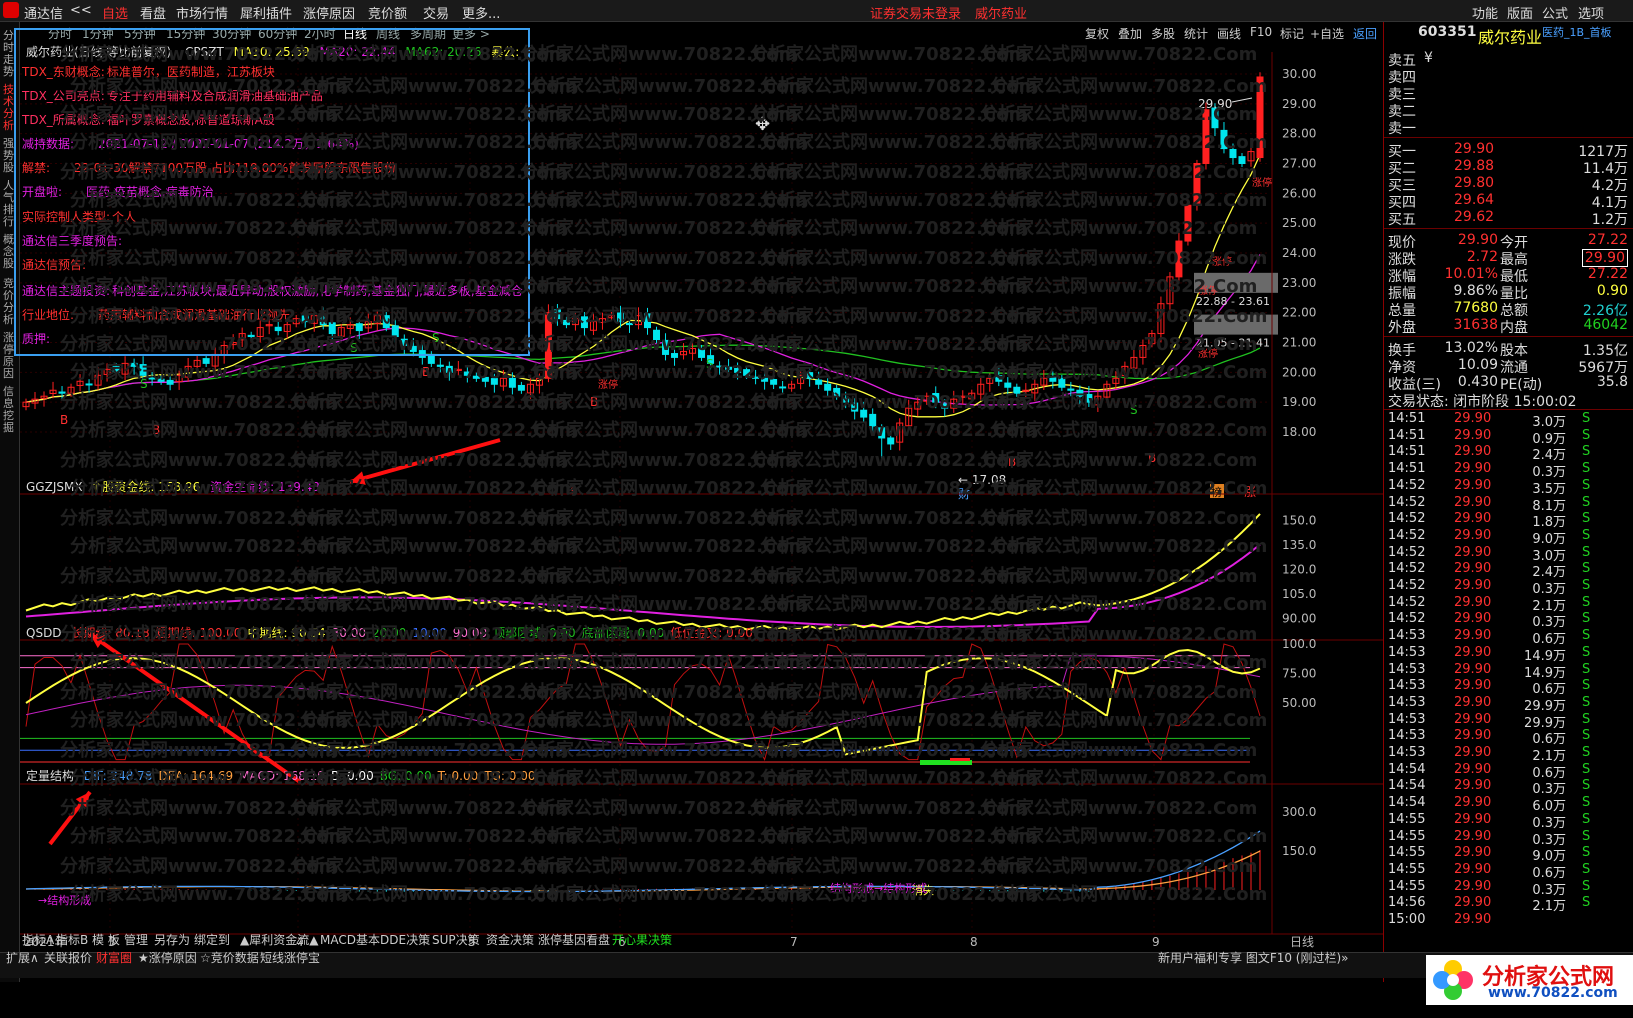  I want to click on panel4-value: DEA: 164.69, so click(196, 776).